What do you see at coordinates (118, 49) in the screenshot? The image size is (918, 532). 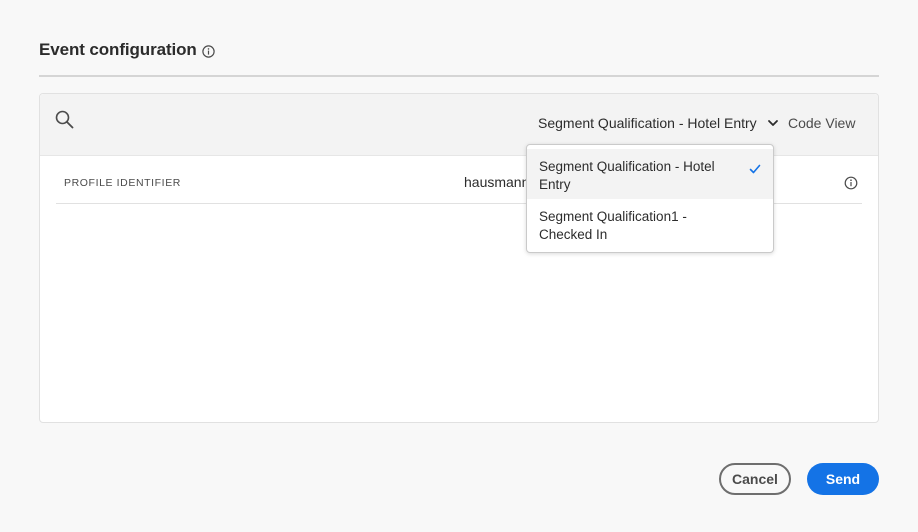 I see `dialog-title: Event configuration` at bounding box center [118, 49].